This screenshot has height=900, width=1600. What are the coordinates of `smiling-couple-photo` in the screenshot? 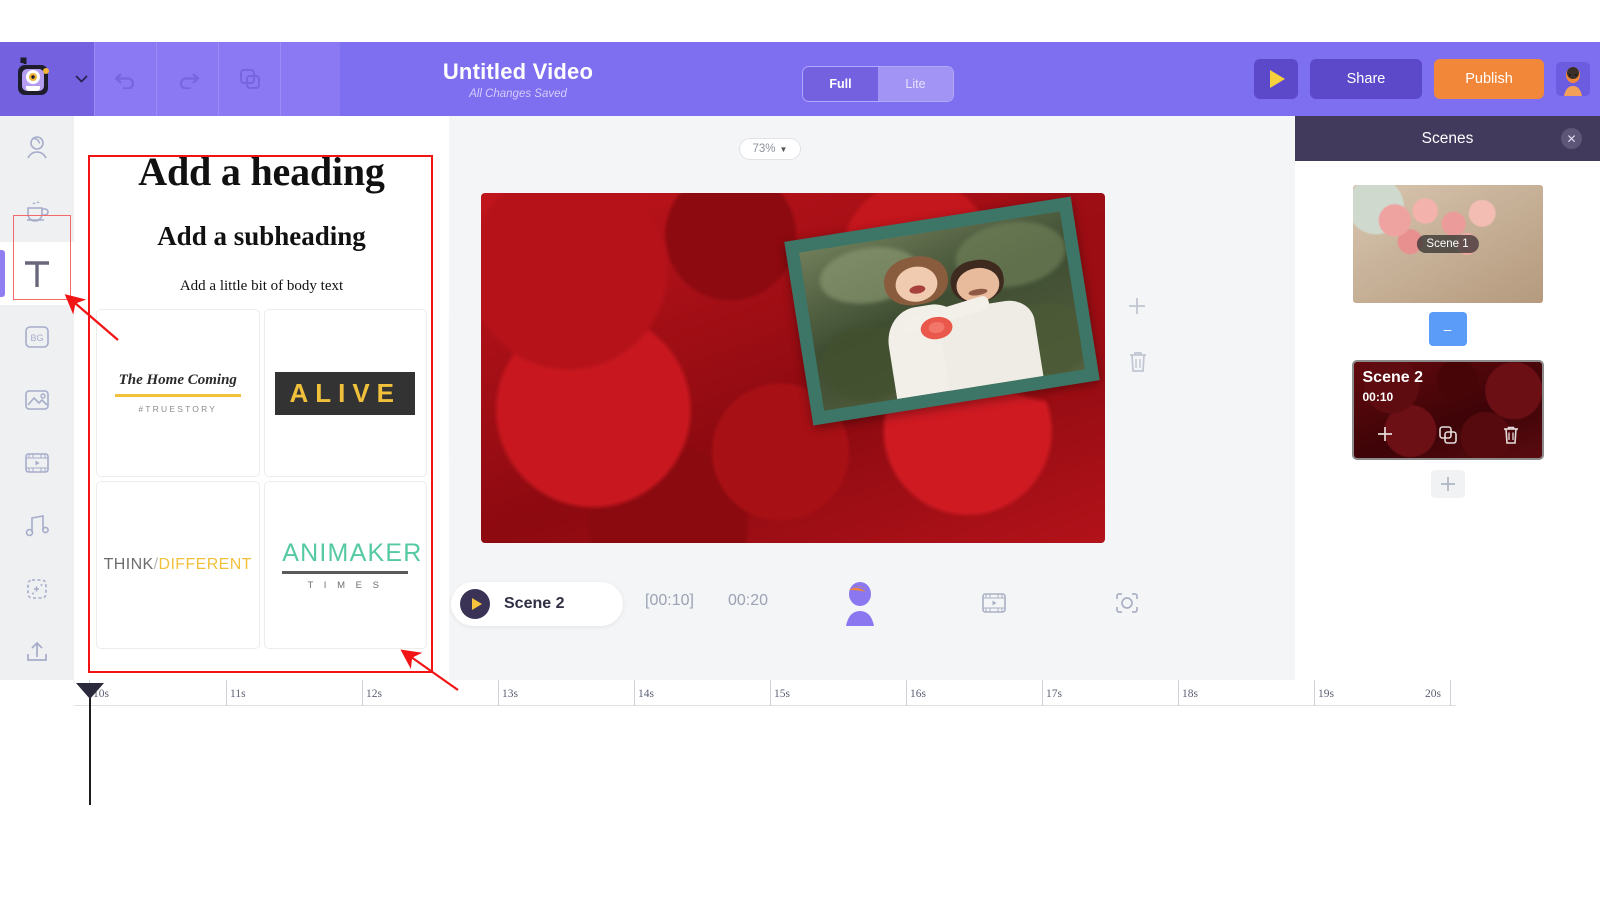 It's located at (942, 311).